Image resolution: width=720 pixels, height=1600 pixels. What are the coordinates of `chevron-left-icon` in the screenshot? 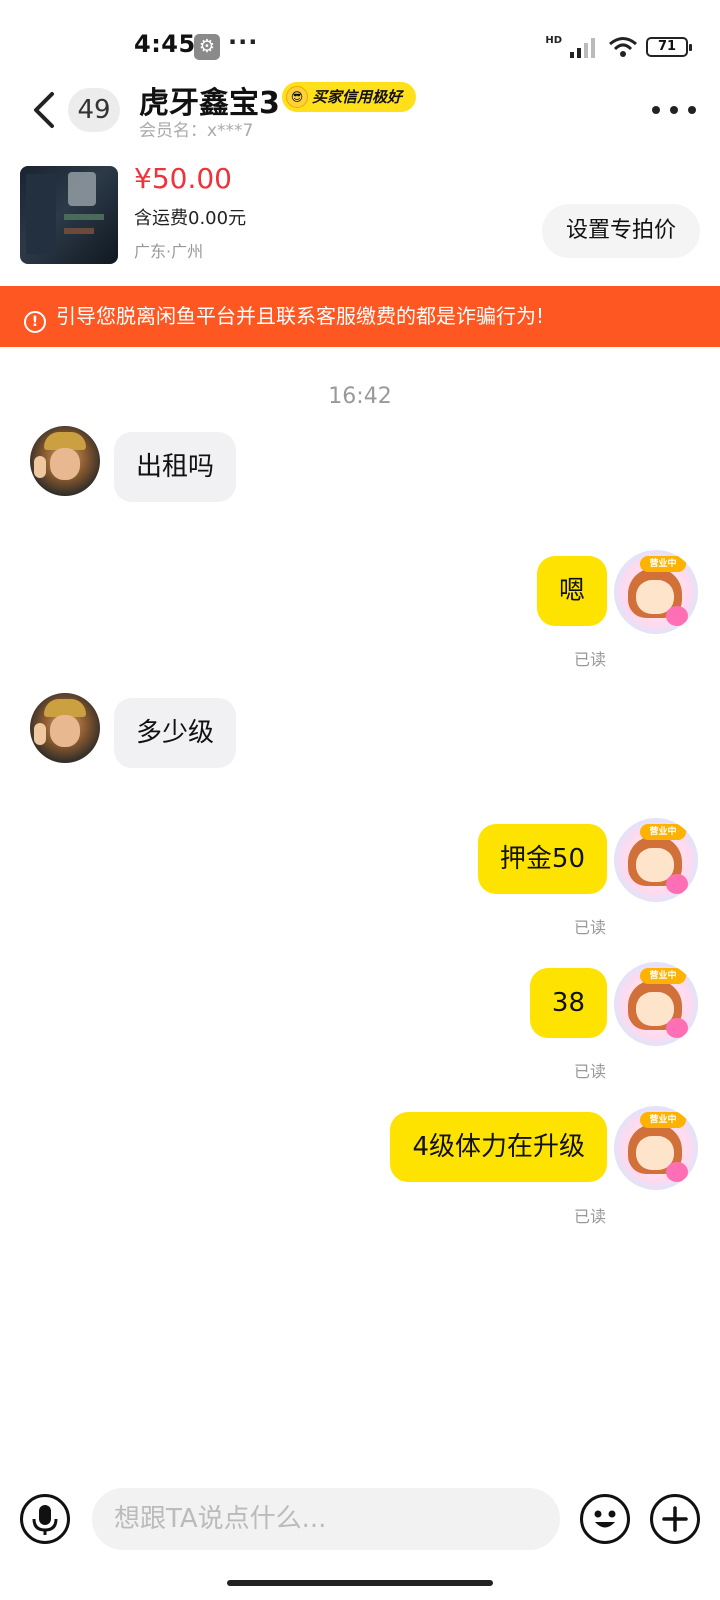 It's located at (44, 110).